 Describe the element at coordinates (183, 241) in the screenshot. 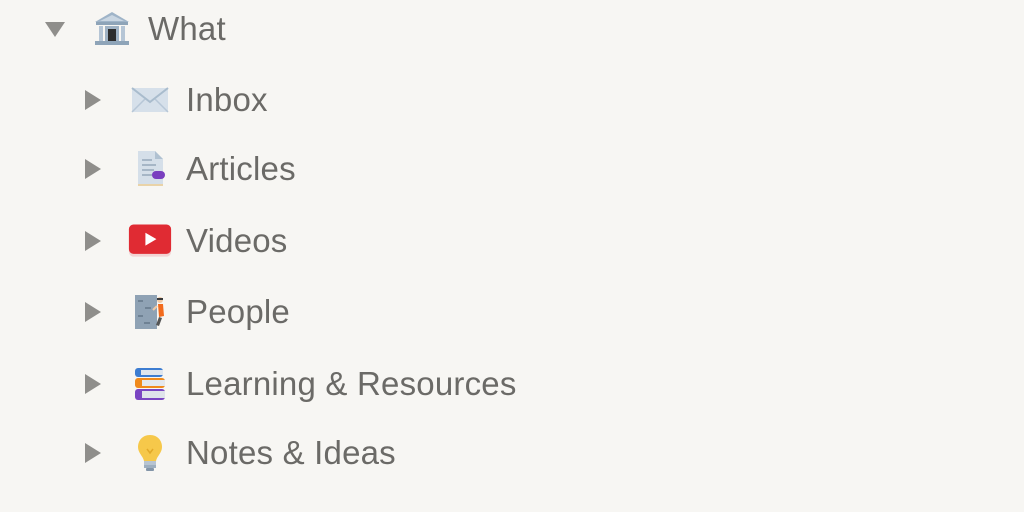

I see `tree-item-videos: Videos` at that location.